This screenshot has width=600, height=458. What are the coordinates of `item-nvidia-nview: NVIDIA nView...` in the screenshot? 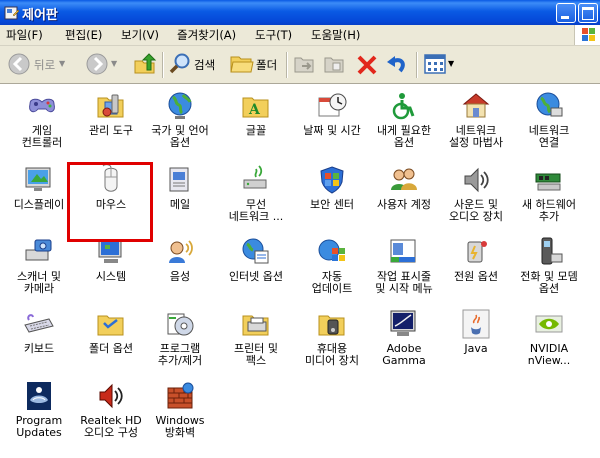 It's located at (549, 337).